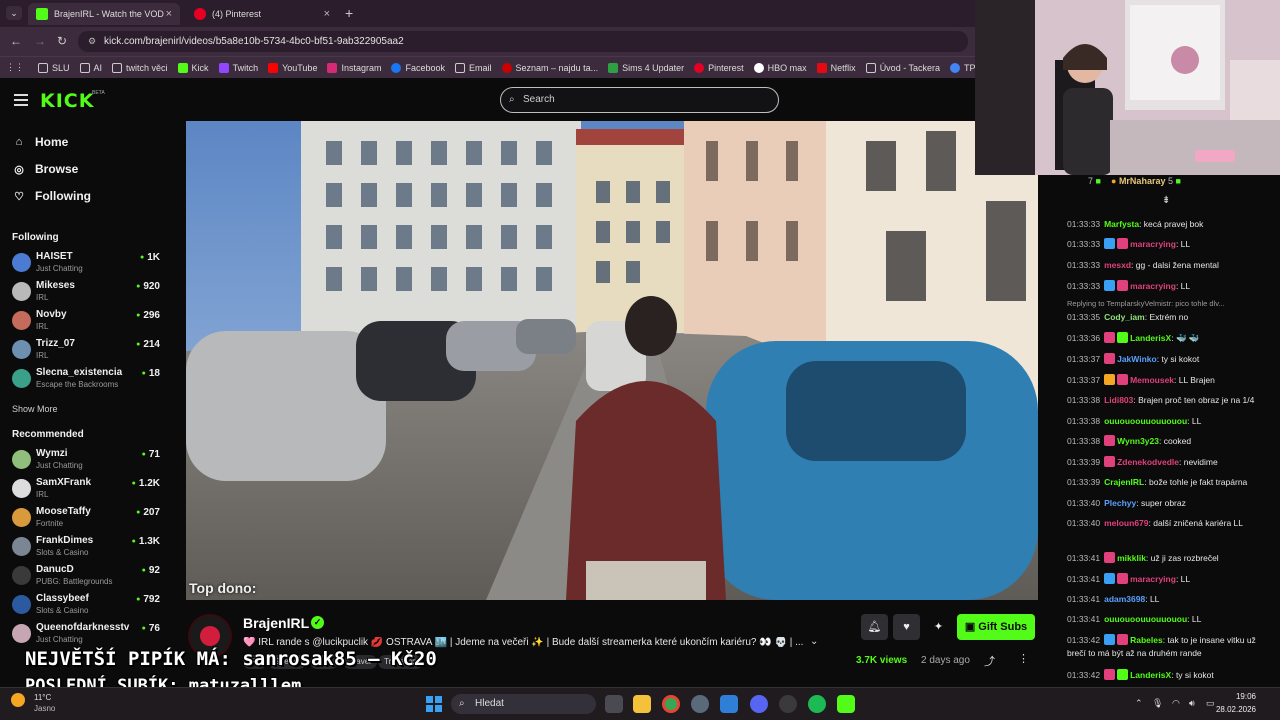  Describe the element at coordinates (35, 409) in the screenshot. I see `show-more-link: Show More` at that location.